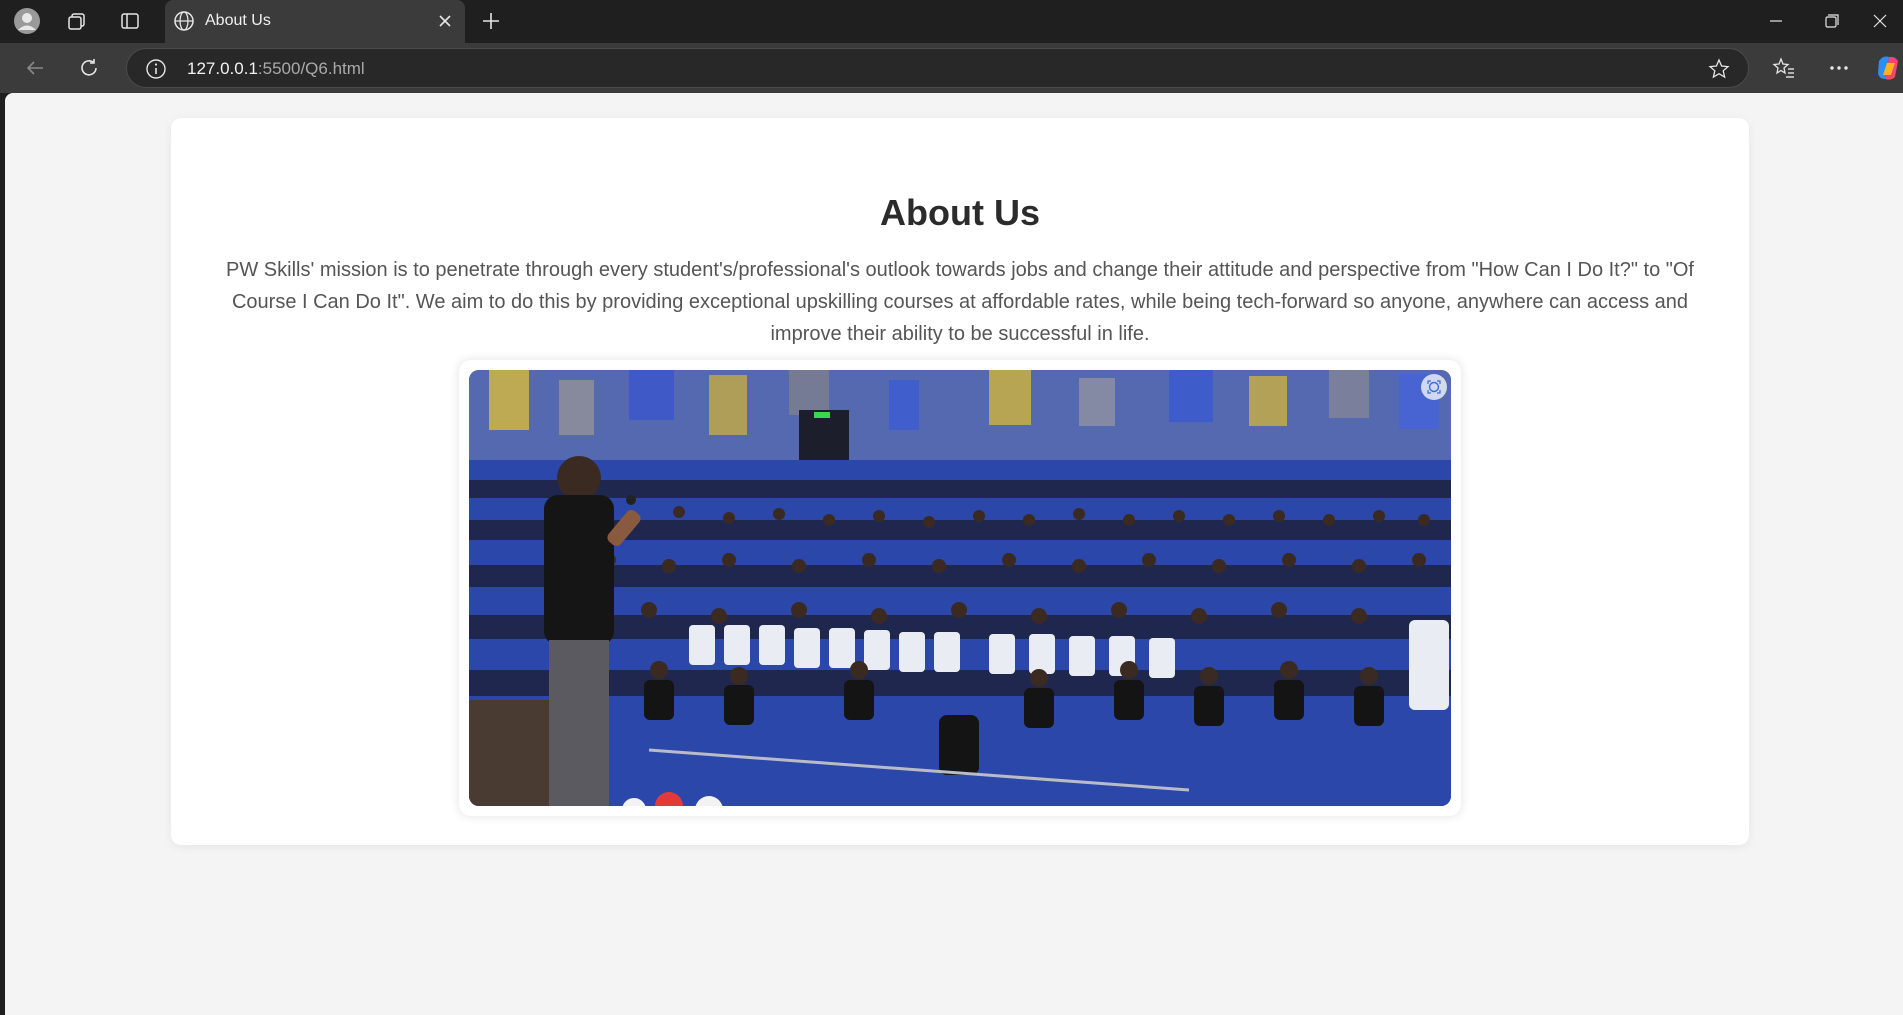 This screenshot has width=1903, height=1015. What do you see at coordinates (960, 212) in the screenshot?
I see `page-title: About Us` at bounding box center [960, 212].